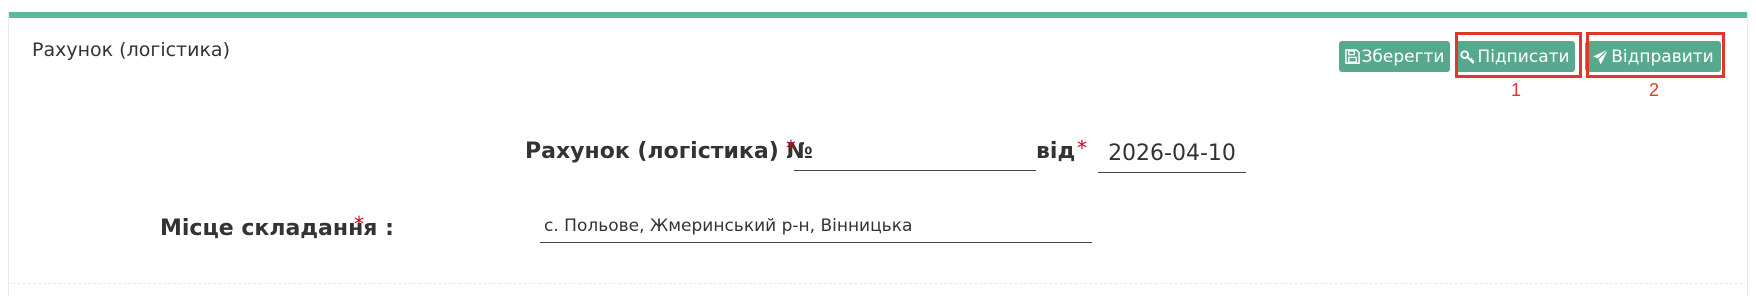 This screenshot has width=1756, height=296. I want to click on doc-number-label: Рахунок (логістика) №, so click(669, 151).